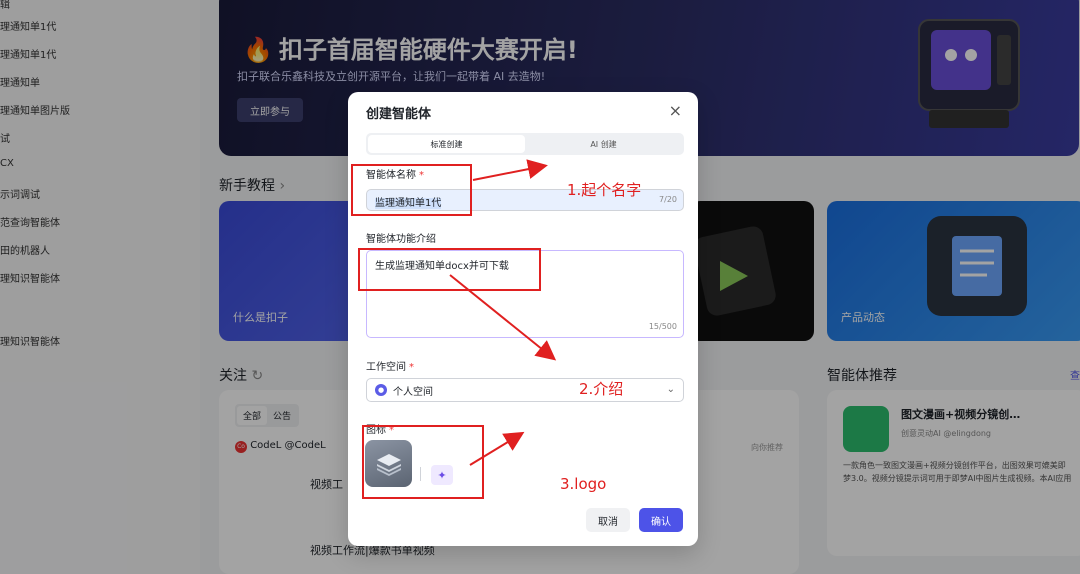  What do you see at coordinates (583, 484) in the screenshot?
I see `annotation-3: 3.logo` at bounding box center [583, 484].